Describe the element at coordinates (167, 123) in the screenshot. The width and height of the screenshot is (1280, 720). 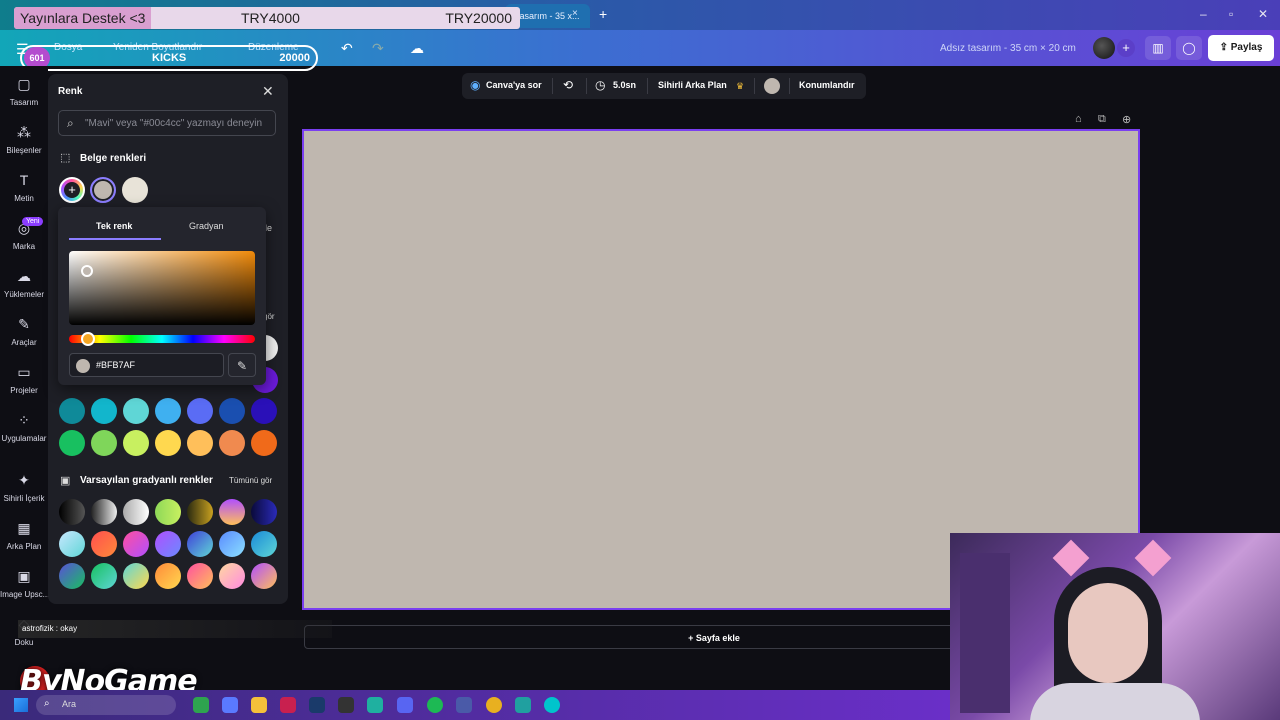
I see `color-search-input: ⌕ "Mavi" veya "#00c4cc" yazmayı deneyin` at that location.